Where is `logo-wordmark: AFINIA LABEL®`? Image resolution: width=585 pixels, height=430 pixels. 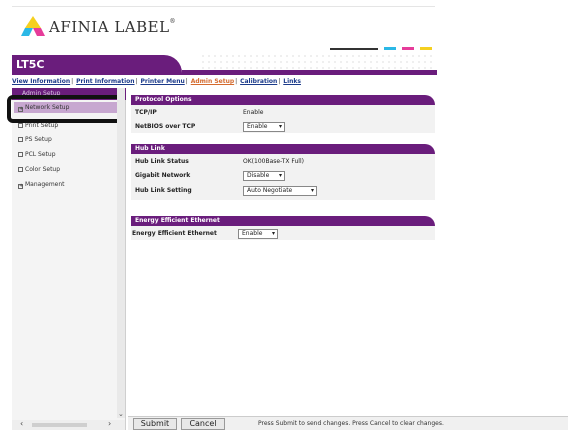
logo-wordmark: AFINIA LABEL® is located at coordinates (113, 27).